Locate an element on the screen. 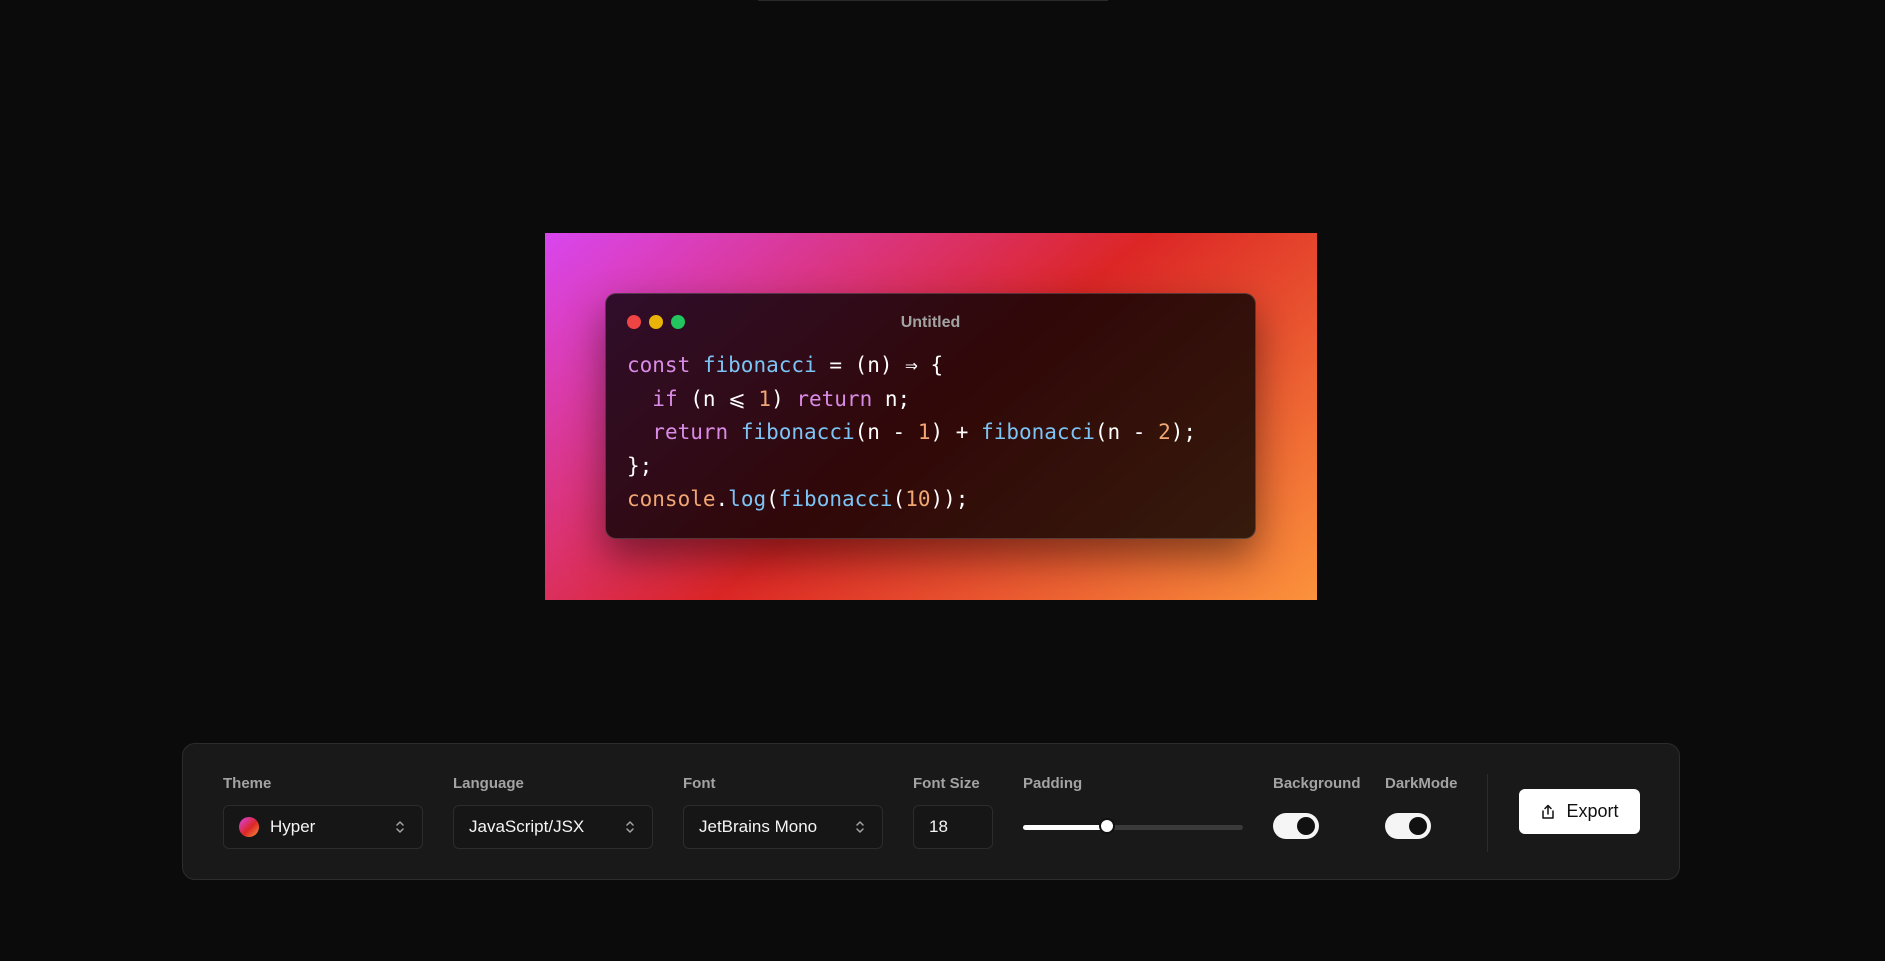 The height and width of the screenshot is (961, 1885). code-line: const fibonacci = (n) ⇒ { is located at coordinates (911, 366).